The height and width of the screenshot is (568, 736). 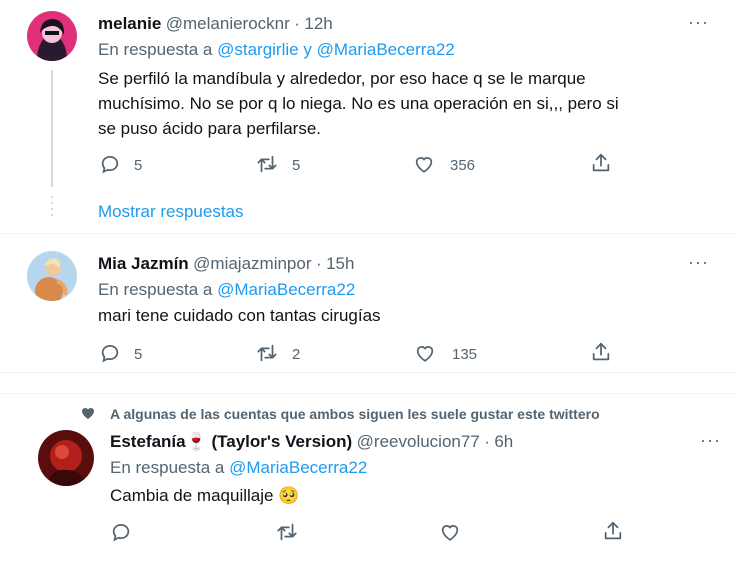 What do you see at coordinates (239, 315) in the screenshot?
I see `tweet-text: mari tene cuidado con tantas cirugías` at bounding box center [239, 315].